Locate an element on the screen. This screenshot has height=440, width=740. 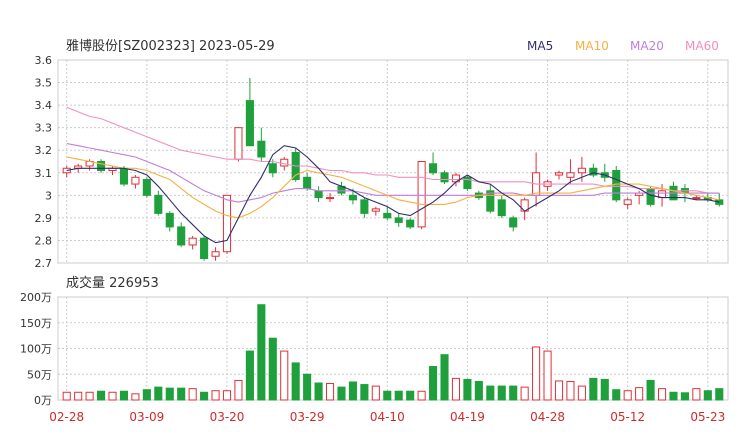
volume-tick-label: 0万 is located at coordinates (43, 400).